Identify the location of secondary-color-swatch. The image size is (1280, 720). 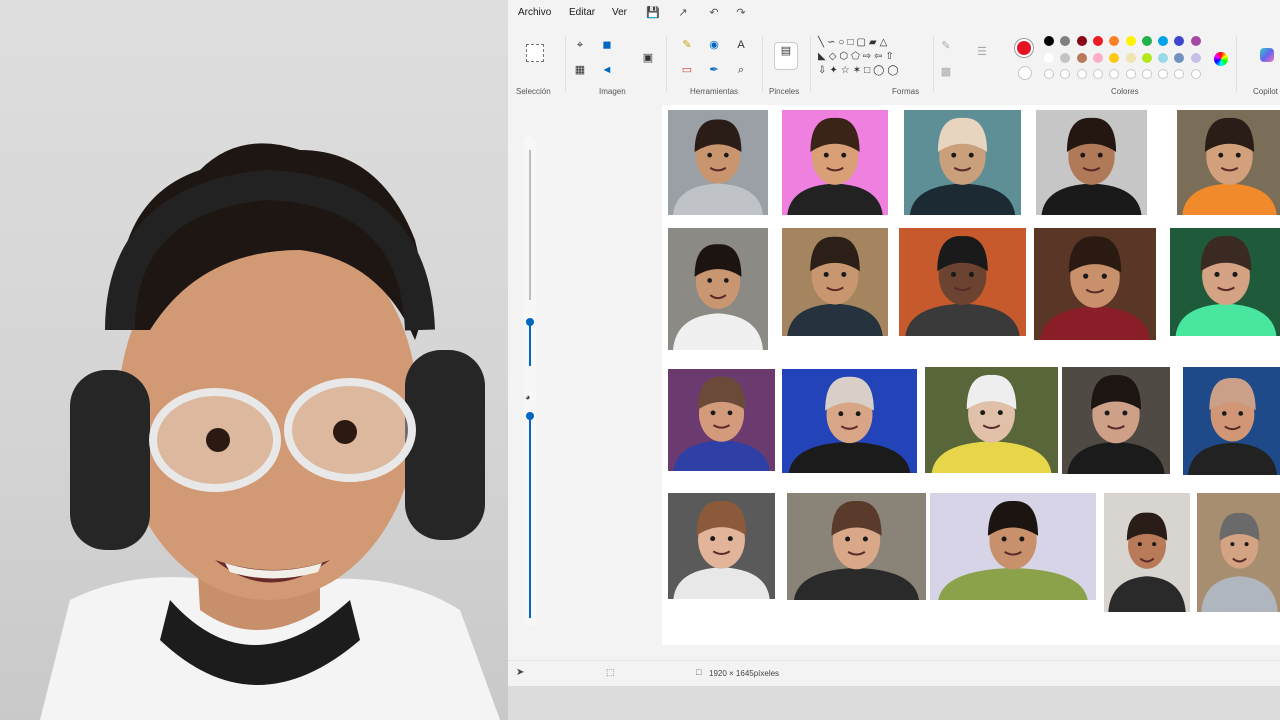
(1025, 73).